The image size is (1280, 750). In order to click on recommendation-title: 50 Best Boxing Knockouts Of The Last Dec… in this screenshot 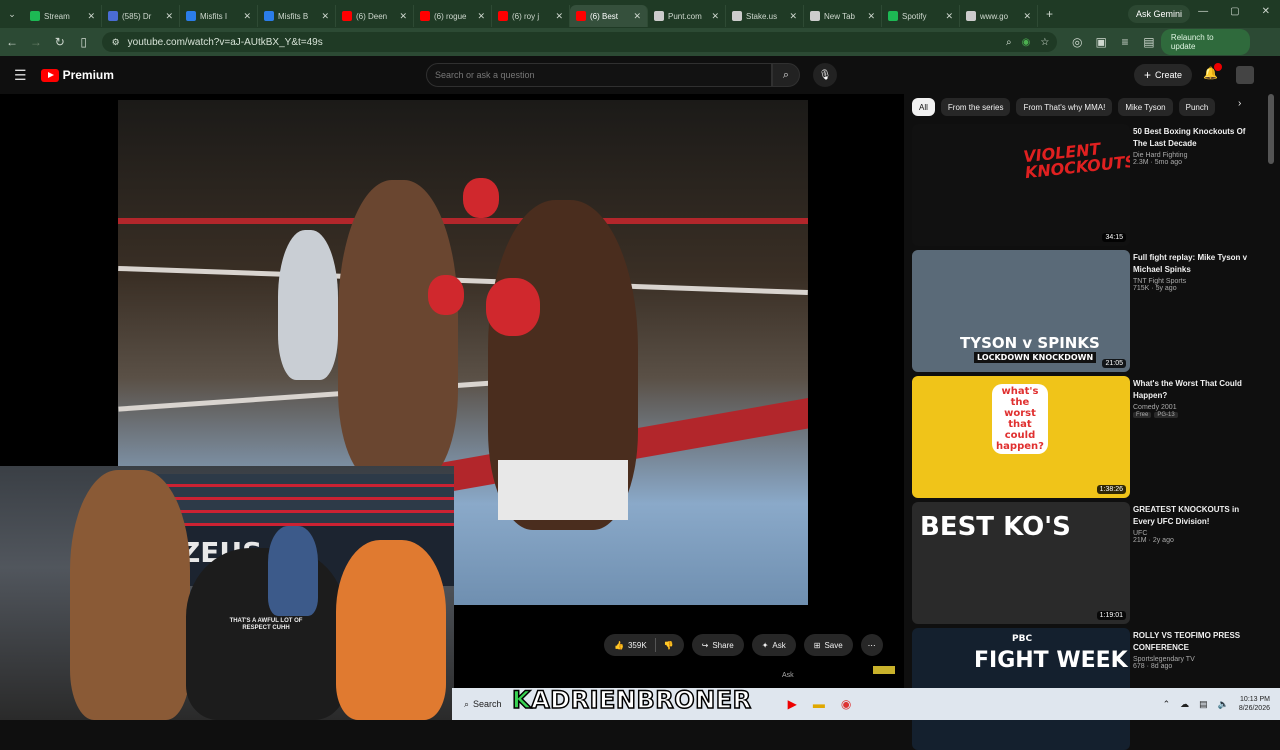, I will do `click(1197, 138)`.